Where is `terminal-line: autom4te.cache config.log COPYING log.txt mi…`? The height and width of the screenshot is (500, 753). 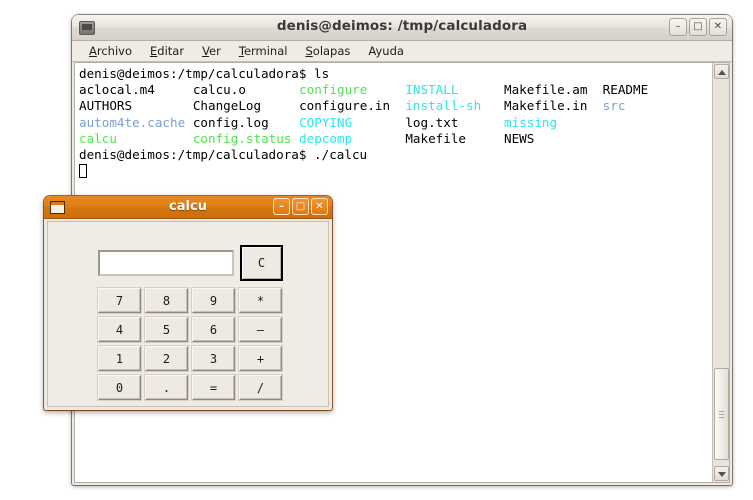 terminal-line: autom4te.cache config.log COPYING log.txt mi… is located at coordinates (395, 123).